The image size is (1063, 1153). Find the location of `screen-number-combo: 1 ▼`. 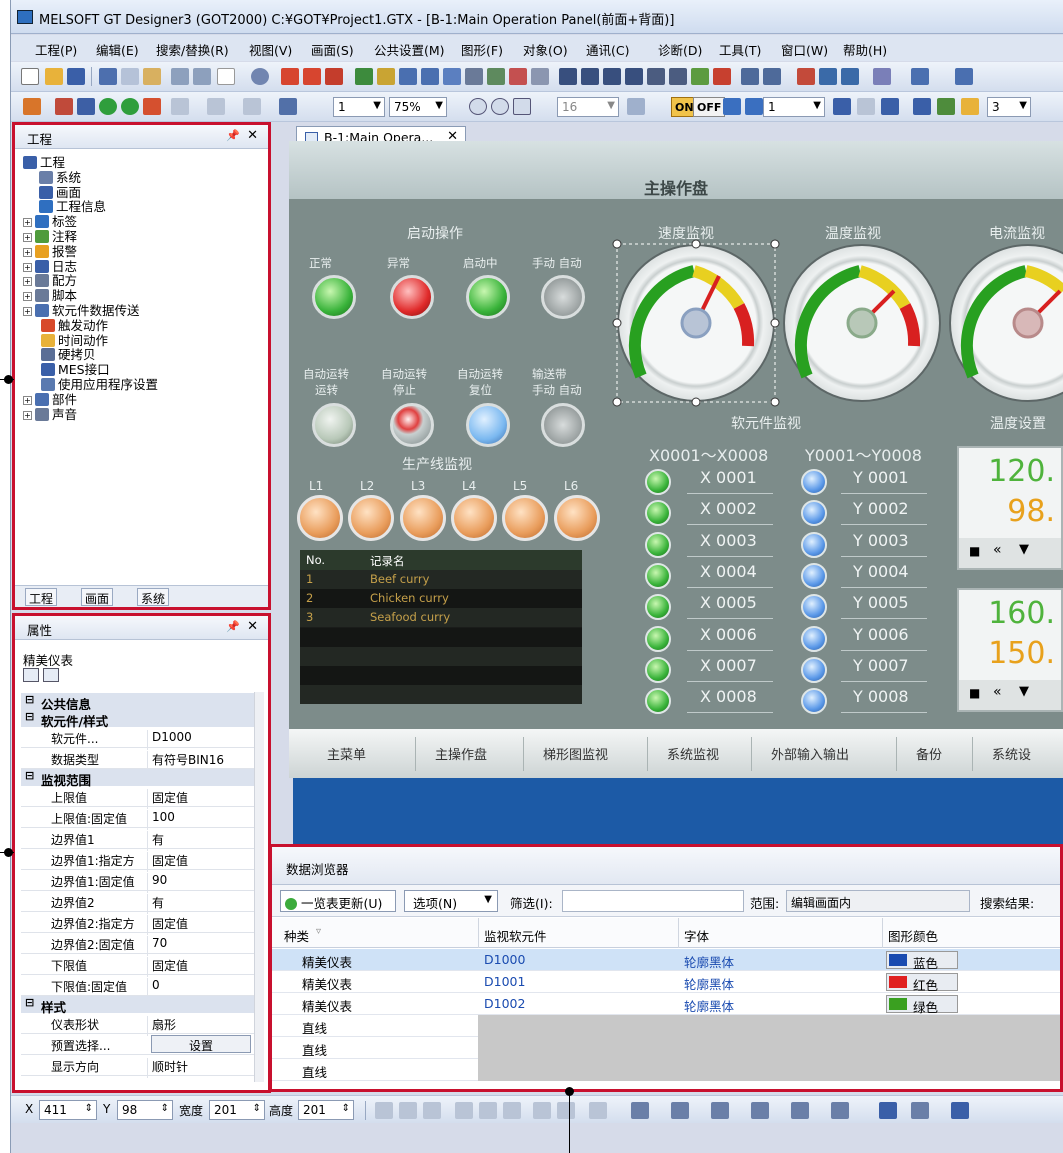

screen-number-combo: 1 ▼ is located at coordinates (359, 107).